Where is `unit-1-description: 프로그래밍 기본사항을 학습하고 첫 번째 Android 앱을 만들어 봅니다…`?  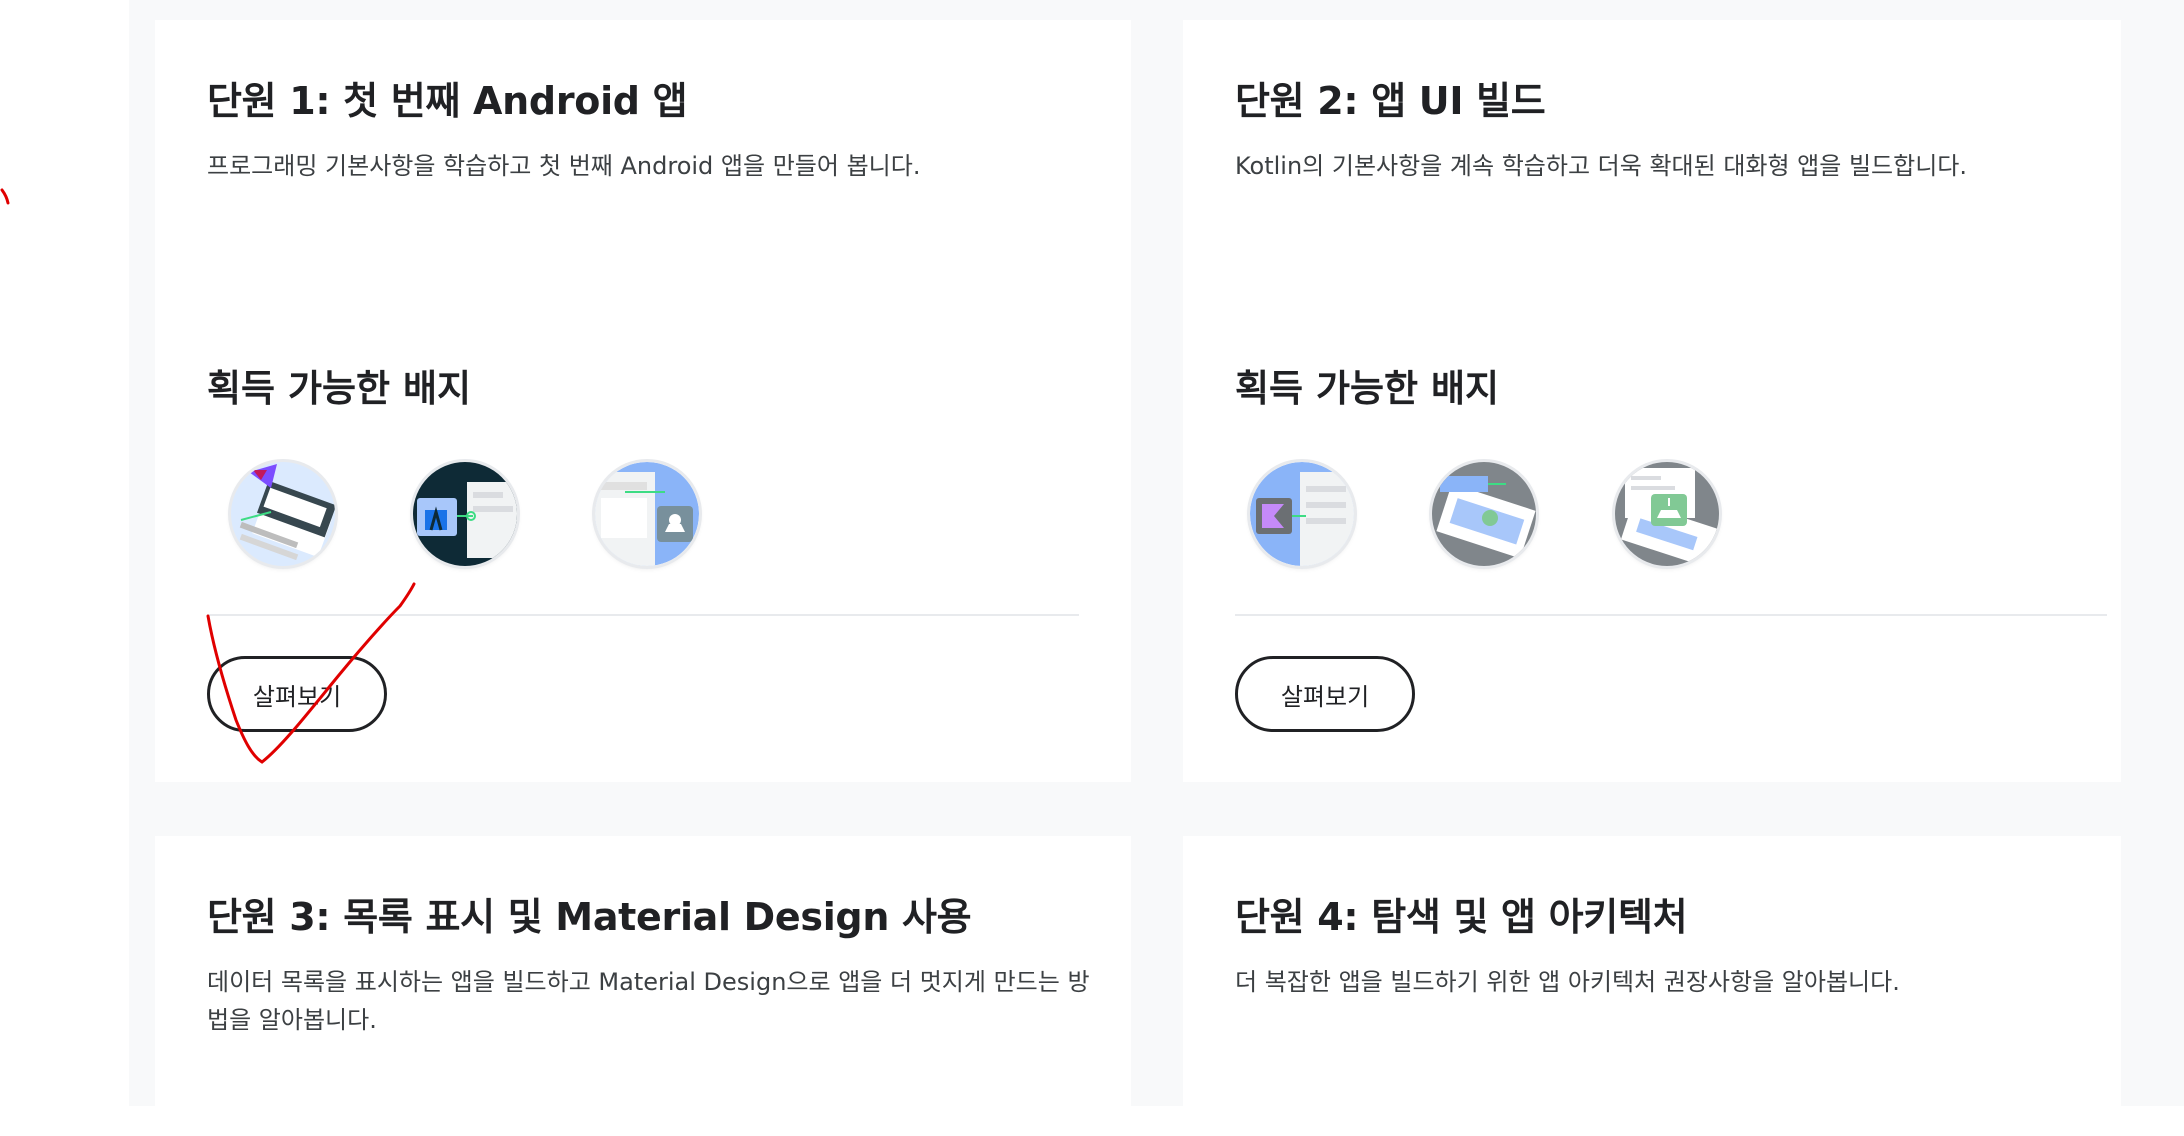
unit-1-description: 프로그래밍 기본사항을 학습하고 첫 번째 Android 앱을 만들어 봅니다… is located at coordinates (564, 166).